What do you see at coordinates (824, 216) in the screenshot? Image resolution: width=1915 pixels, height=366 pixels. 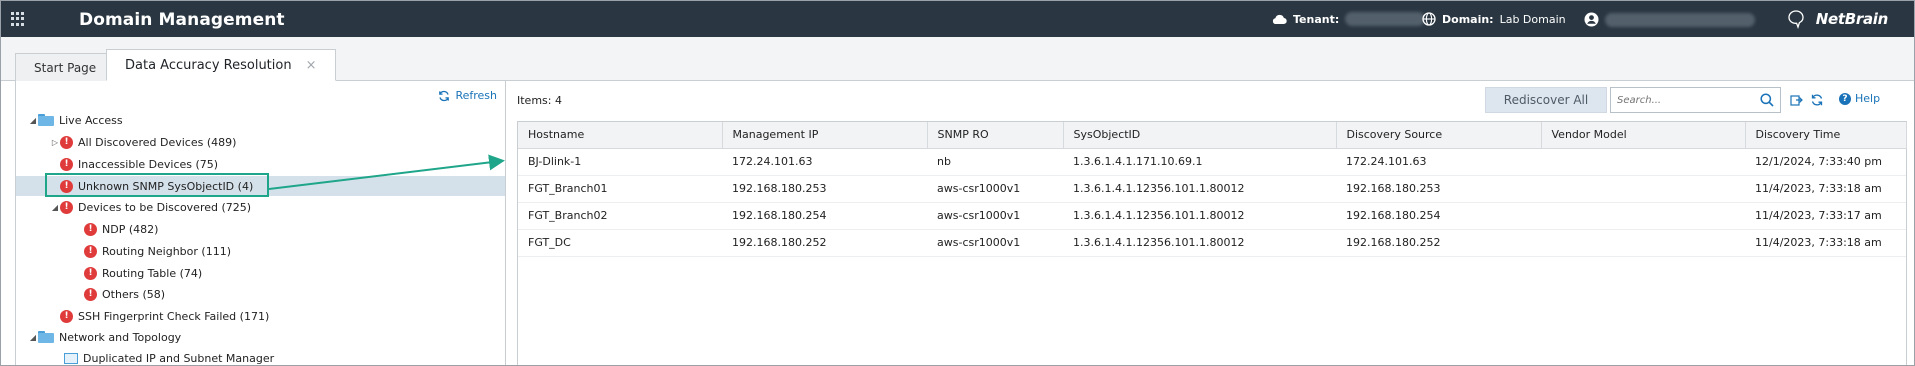 I see `cell-management-ip: 192.168.180.254` at bounding box center [824, 216].